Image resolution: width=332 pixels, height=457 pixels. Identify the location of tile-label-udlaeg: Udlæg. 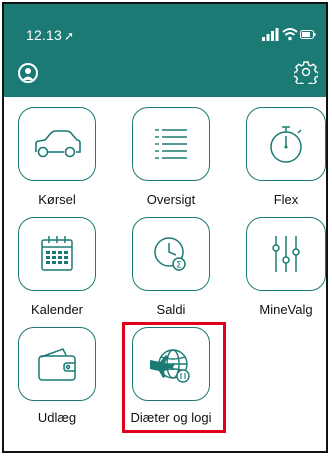
(57, 417).